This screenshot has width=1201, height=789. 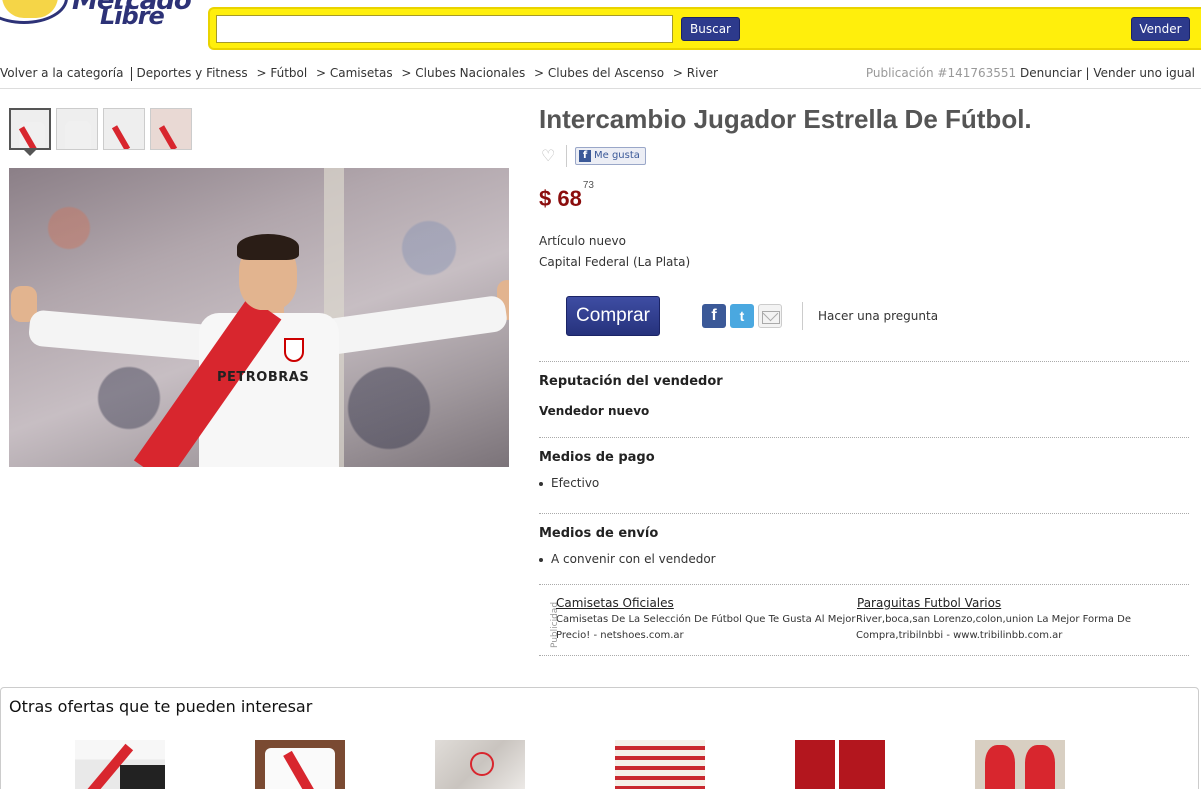 I want to click on payment-method-item: Efectivo, so click(x=569, y=483).